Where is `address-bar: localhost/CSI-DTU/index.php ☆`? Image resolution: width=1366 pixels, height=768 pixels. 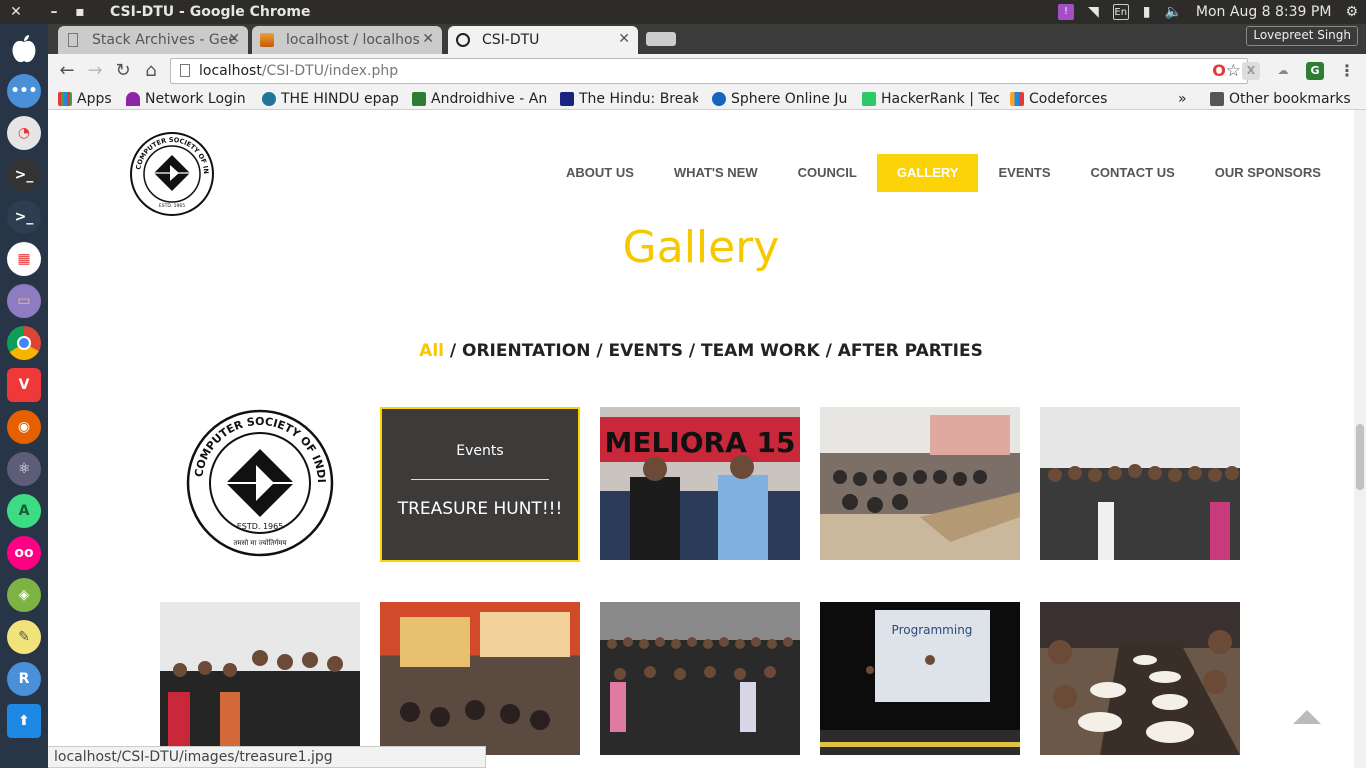 address-bar: localhost/CSI-DTU/index.php ☆ is located at coordinates (709, 71).